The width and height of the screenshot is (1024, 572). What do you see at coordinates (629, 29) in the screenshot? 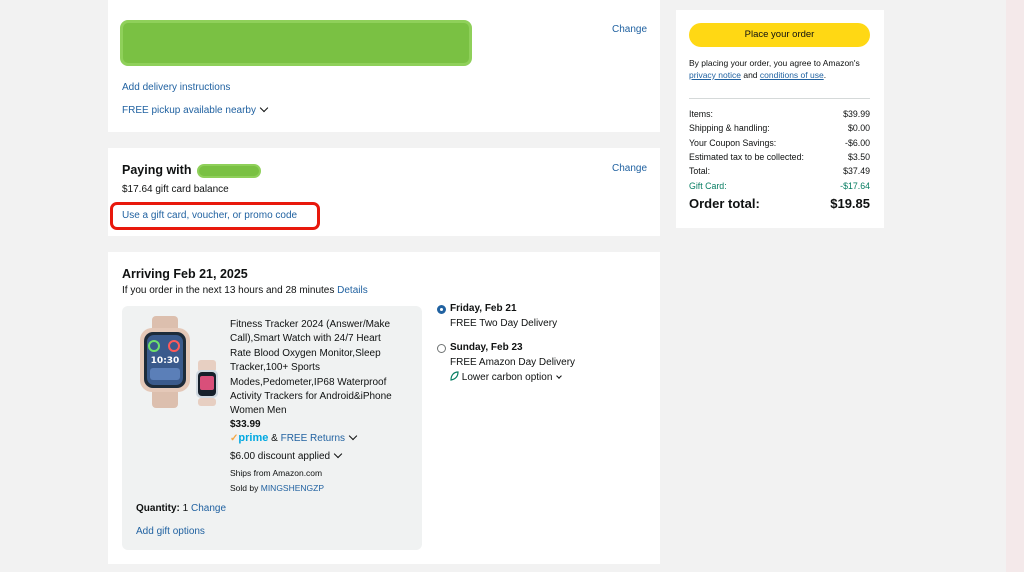
I see `address-change-link: Change` at bounding box center [629, 29].